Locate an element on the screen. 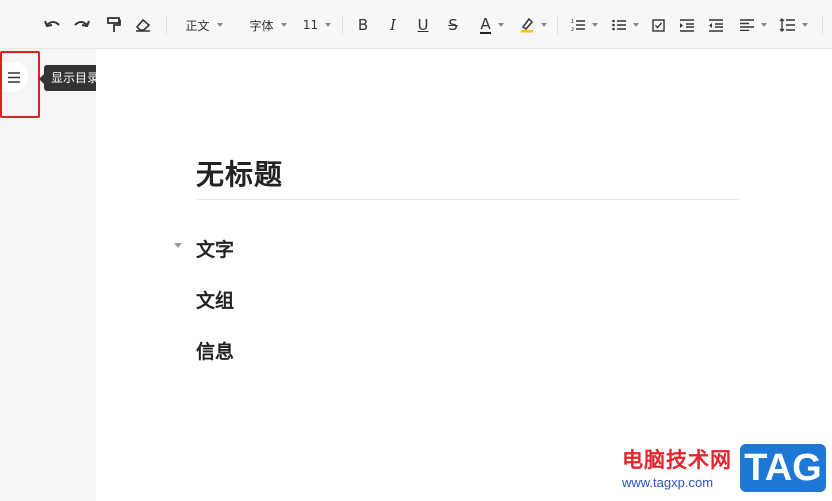 The height and width of the screenshot is (501, 832). align-select is located at coordinates (753, 25).